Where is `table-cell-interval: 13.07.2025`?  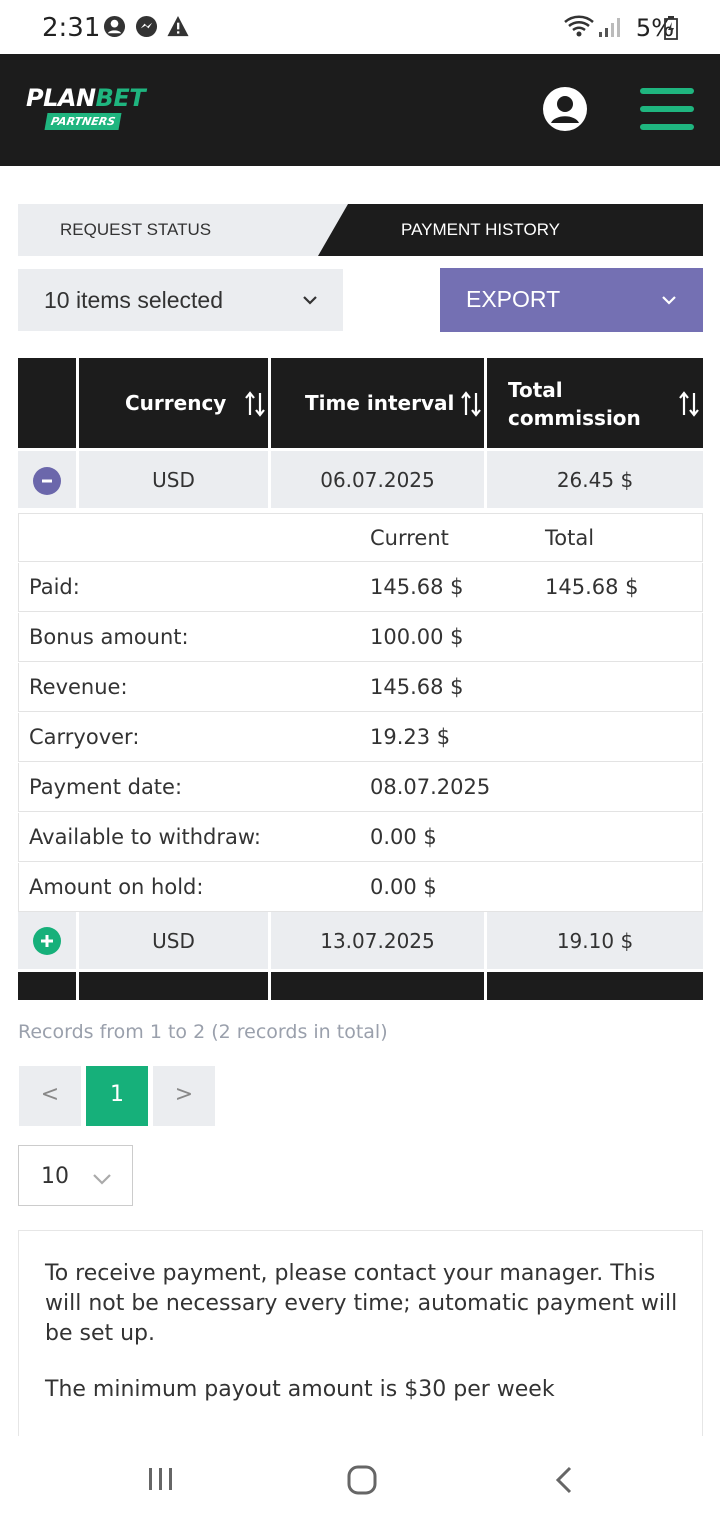
table-cell-interval: 13.07.2025 is located at coordinates (377, 940).